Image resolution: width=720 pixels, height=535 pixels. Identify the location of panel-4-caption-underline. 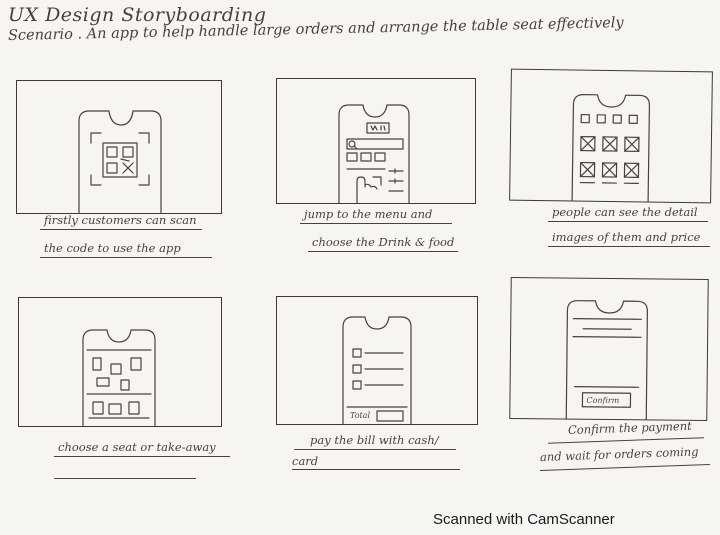
(142, 457).